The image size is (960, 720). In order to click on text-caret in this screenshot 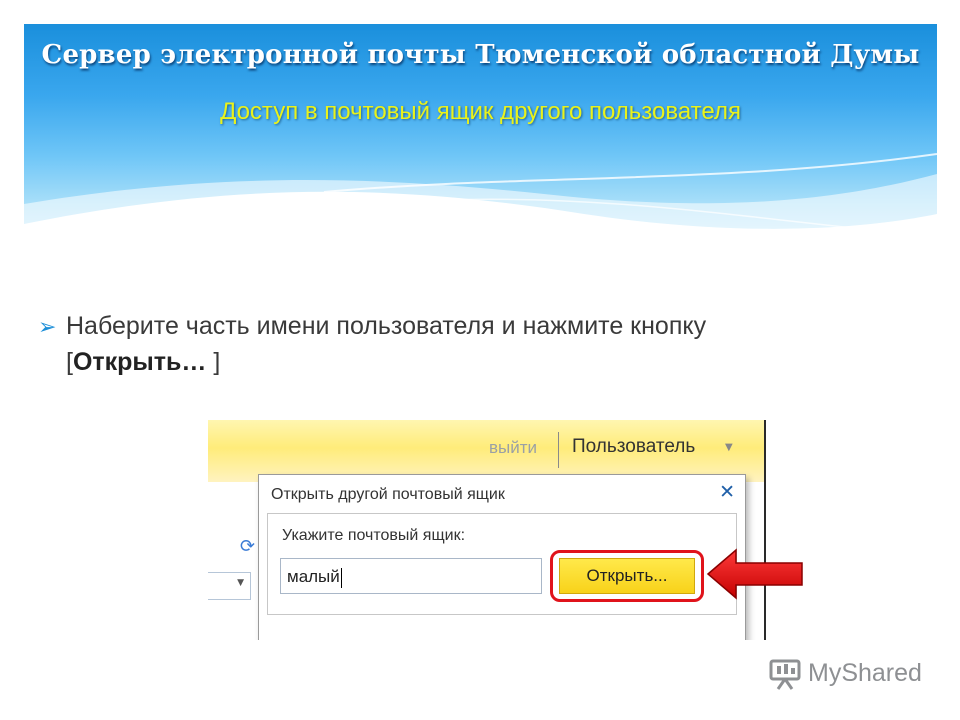, I will do `click(341, 577)`.